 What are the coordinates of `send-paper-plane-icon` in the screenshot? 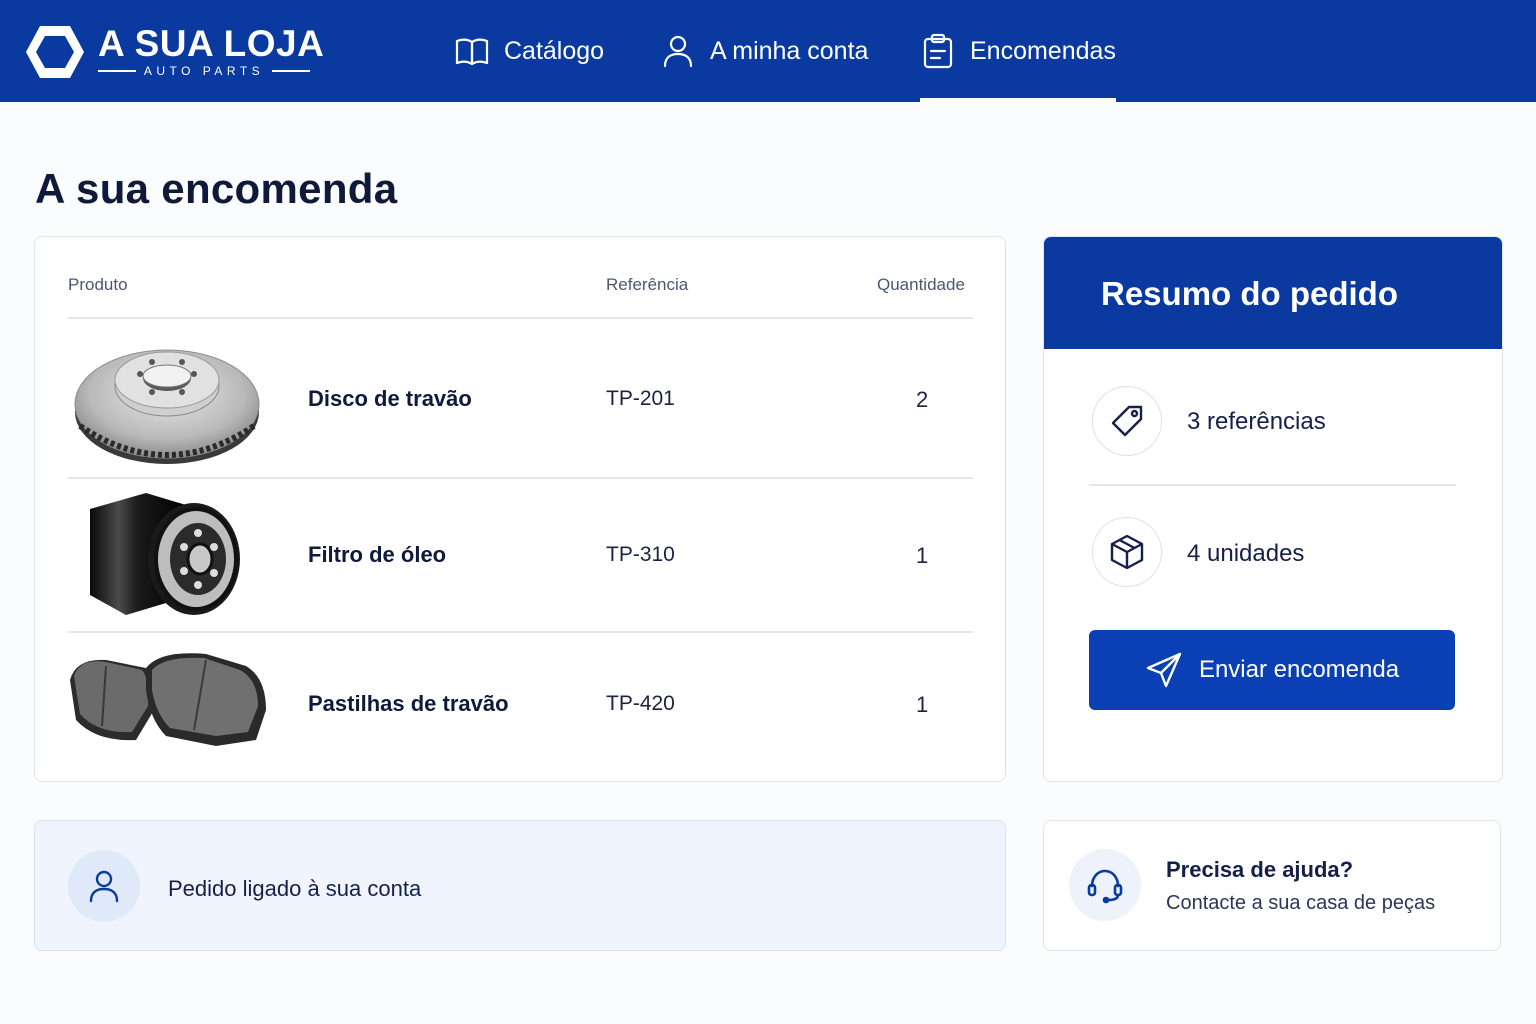 It's located at (1164, 670).